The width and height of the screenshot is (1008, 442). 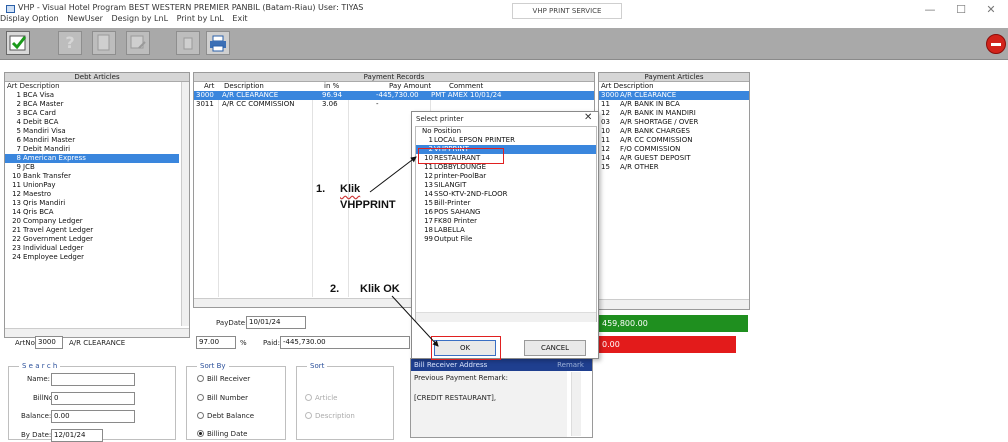 What do you see at coordinates (404, 251) in the screenshot?
I see `annotation-arrows` at bounding box center [404, 251].